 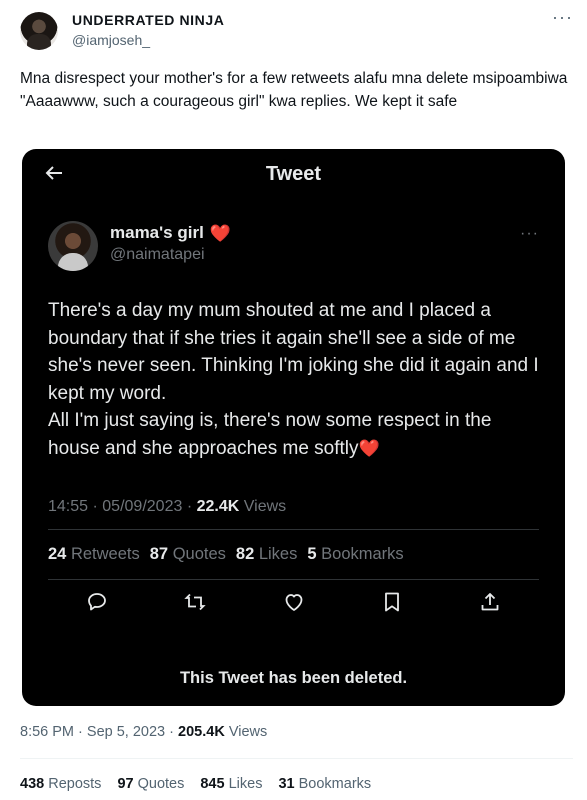 I want to click on likes-count: 82, so click(x=245, y=554).